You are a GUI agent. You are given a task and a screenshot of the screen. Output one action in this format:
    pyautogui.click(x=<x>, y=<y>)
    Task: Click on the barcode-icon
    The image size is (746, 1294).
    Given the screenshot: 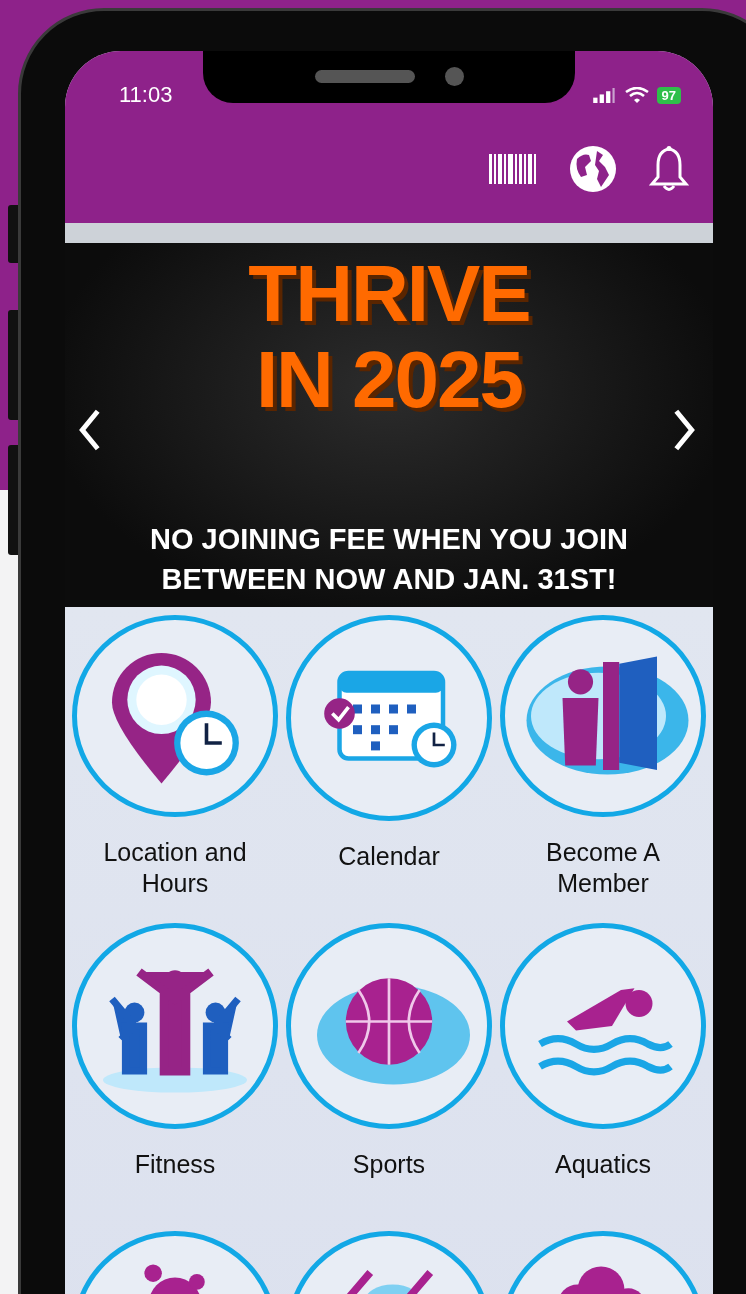 What is the action you would take?
    pyautogui.click(x=513, y=169)
    